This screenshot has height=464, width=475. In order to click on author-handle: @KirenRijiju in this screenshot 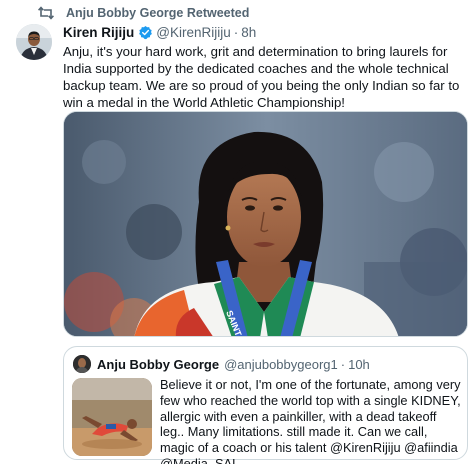, I will do `click(193, 32)`.